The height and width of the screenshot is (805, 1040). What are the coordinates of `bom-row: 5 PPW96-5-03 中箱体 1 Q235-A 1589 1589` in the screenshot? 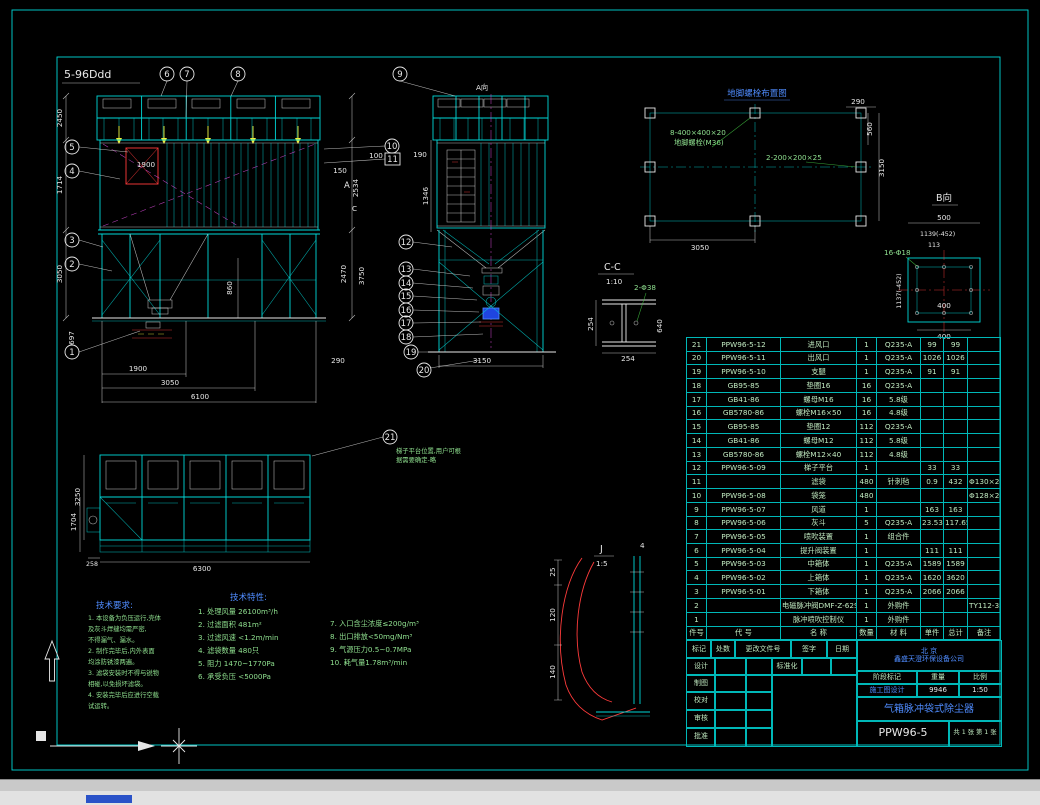 It's located at (843, 564).